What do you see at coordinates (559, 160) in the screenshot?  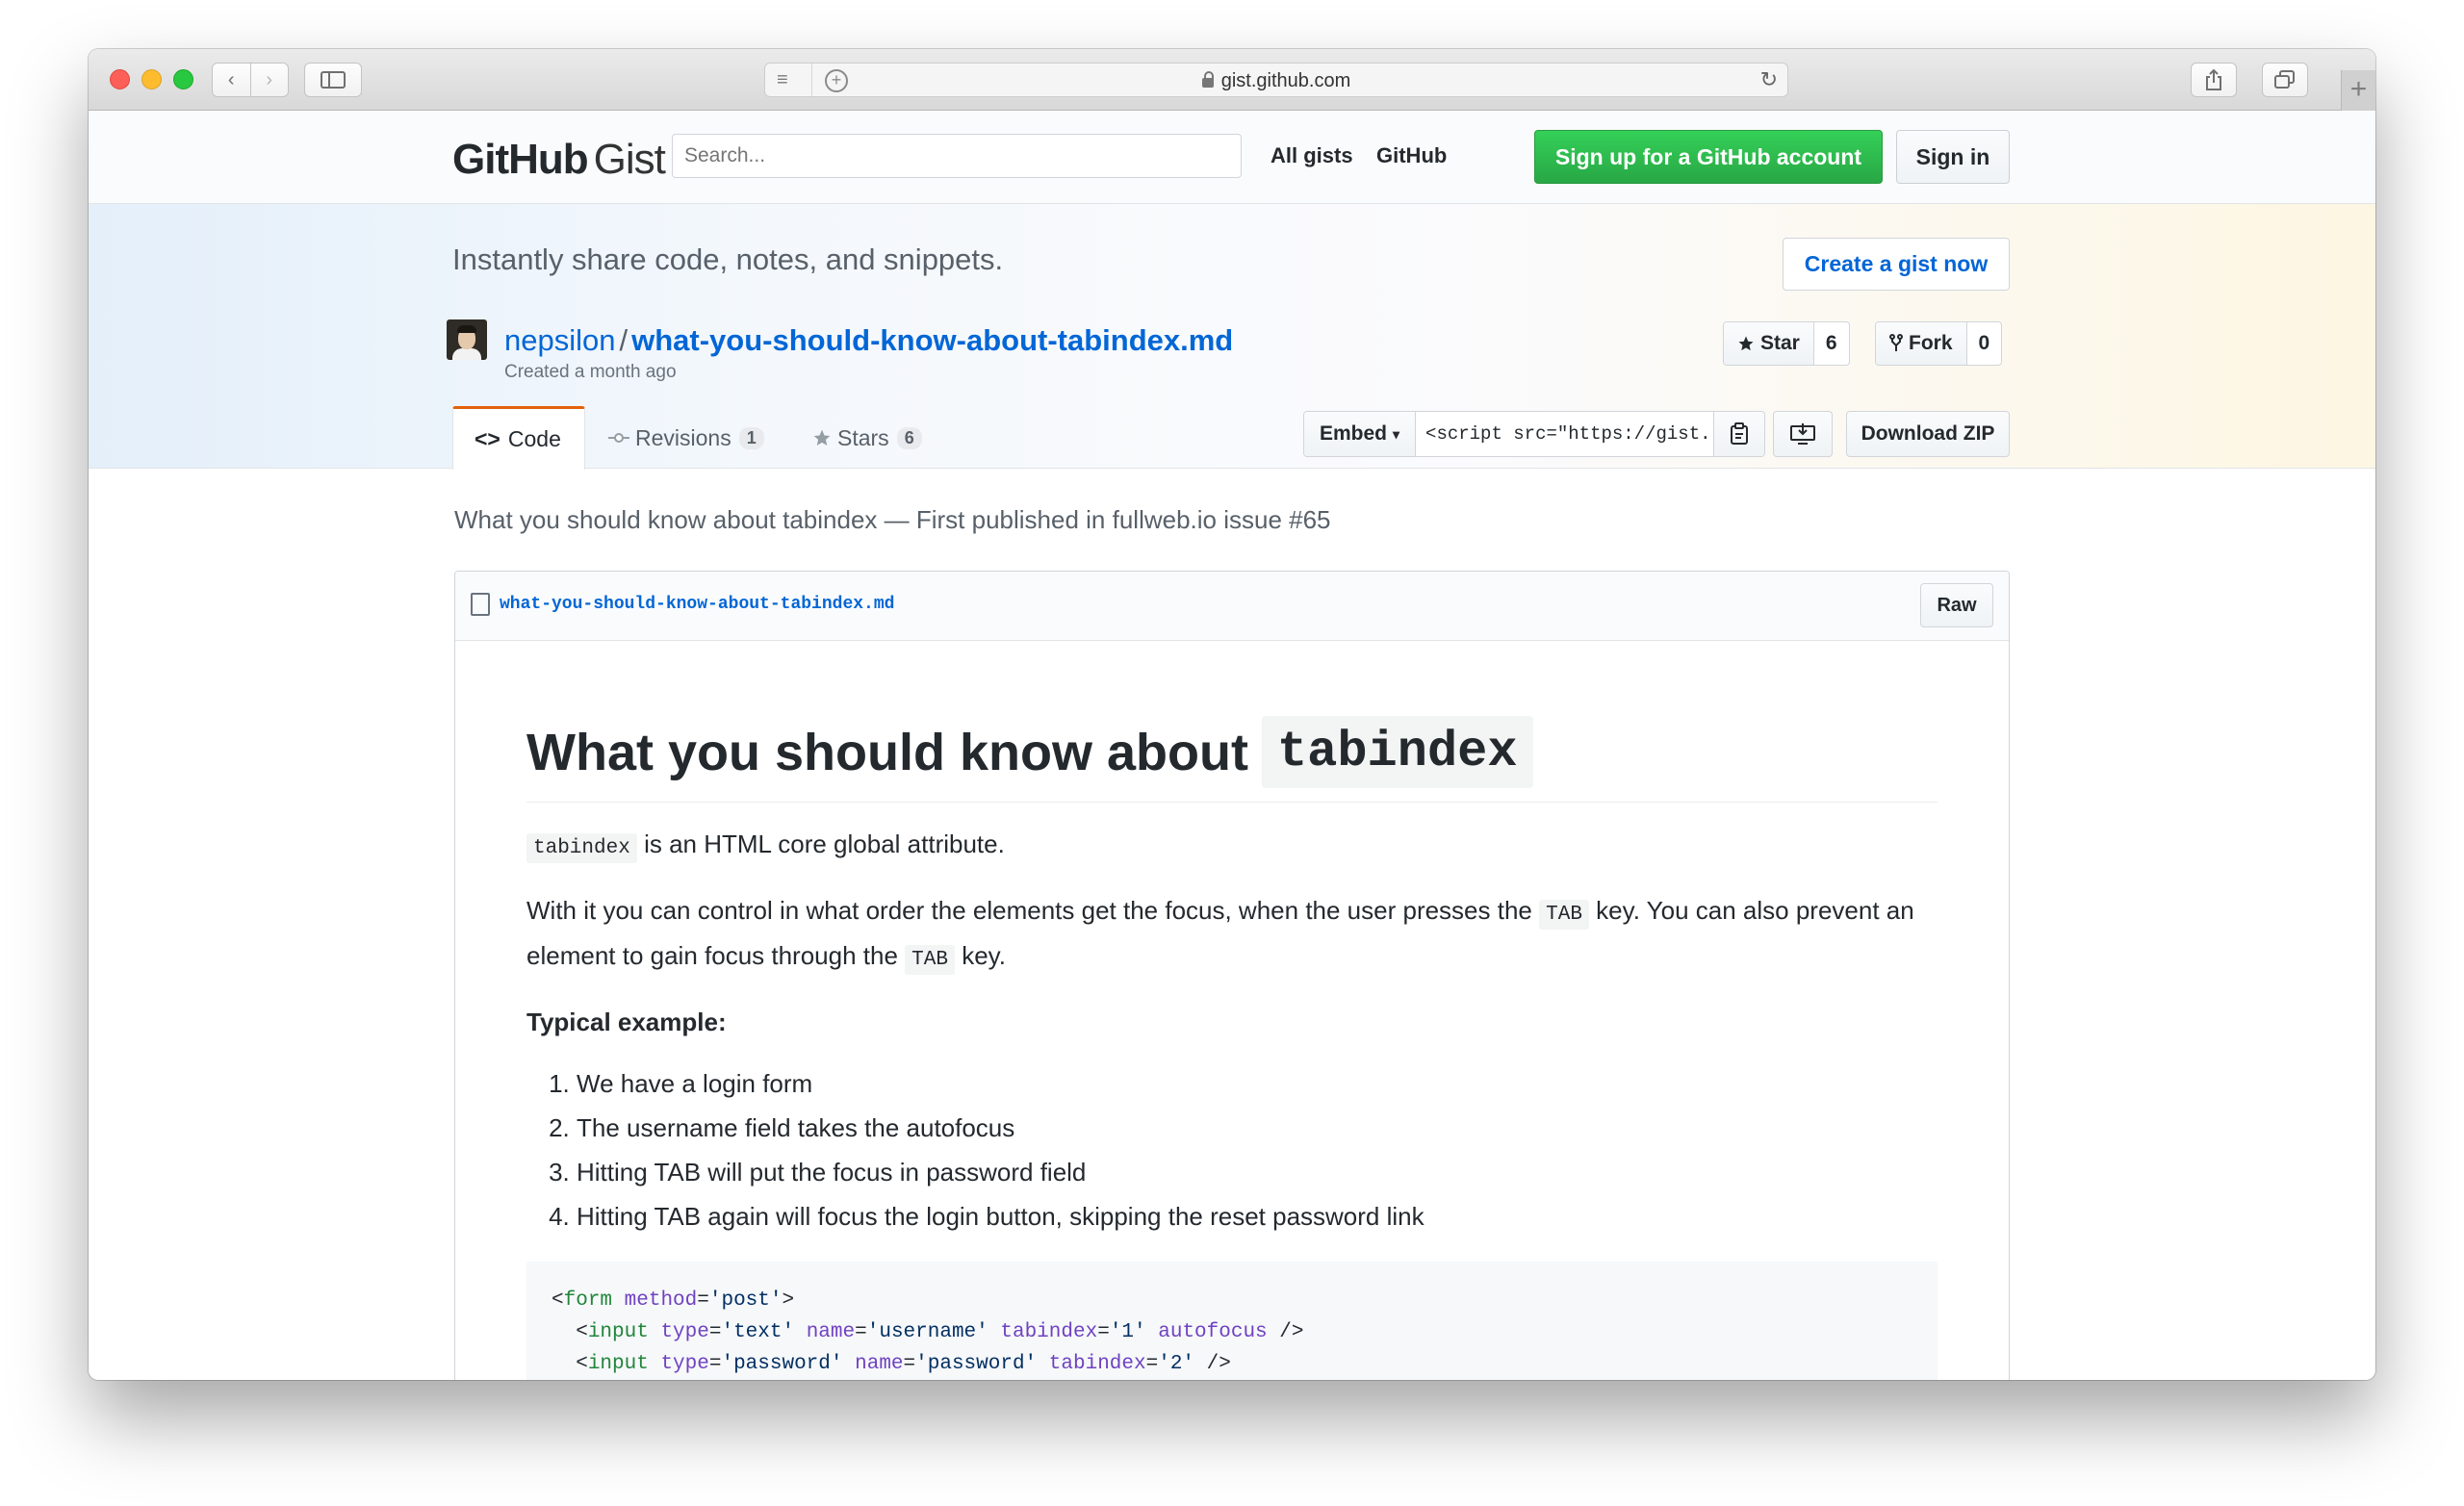 I see `github-gist-logo: GitHub Gist` at bounding box center [559, 160].